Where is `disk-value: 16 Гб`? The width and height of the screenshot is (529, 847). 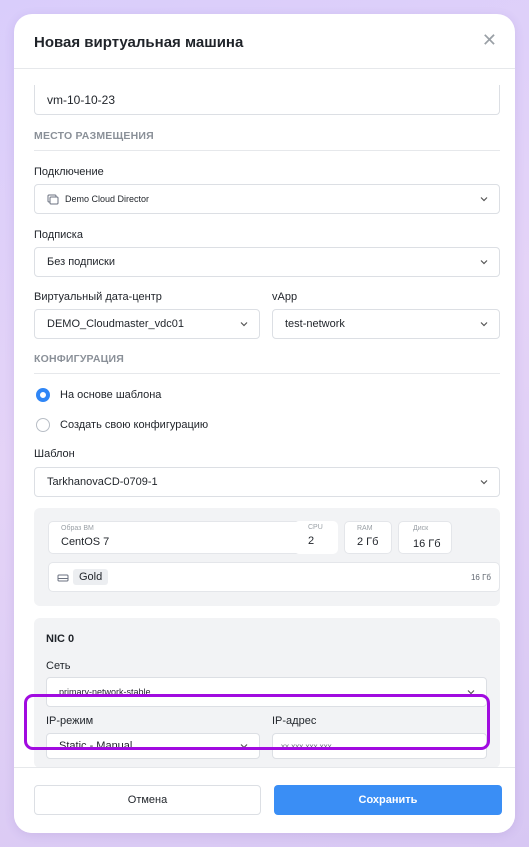
disk-value: 16 Гб is located at coordinates (427, 544).